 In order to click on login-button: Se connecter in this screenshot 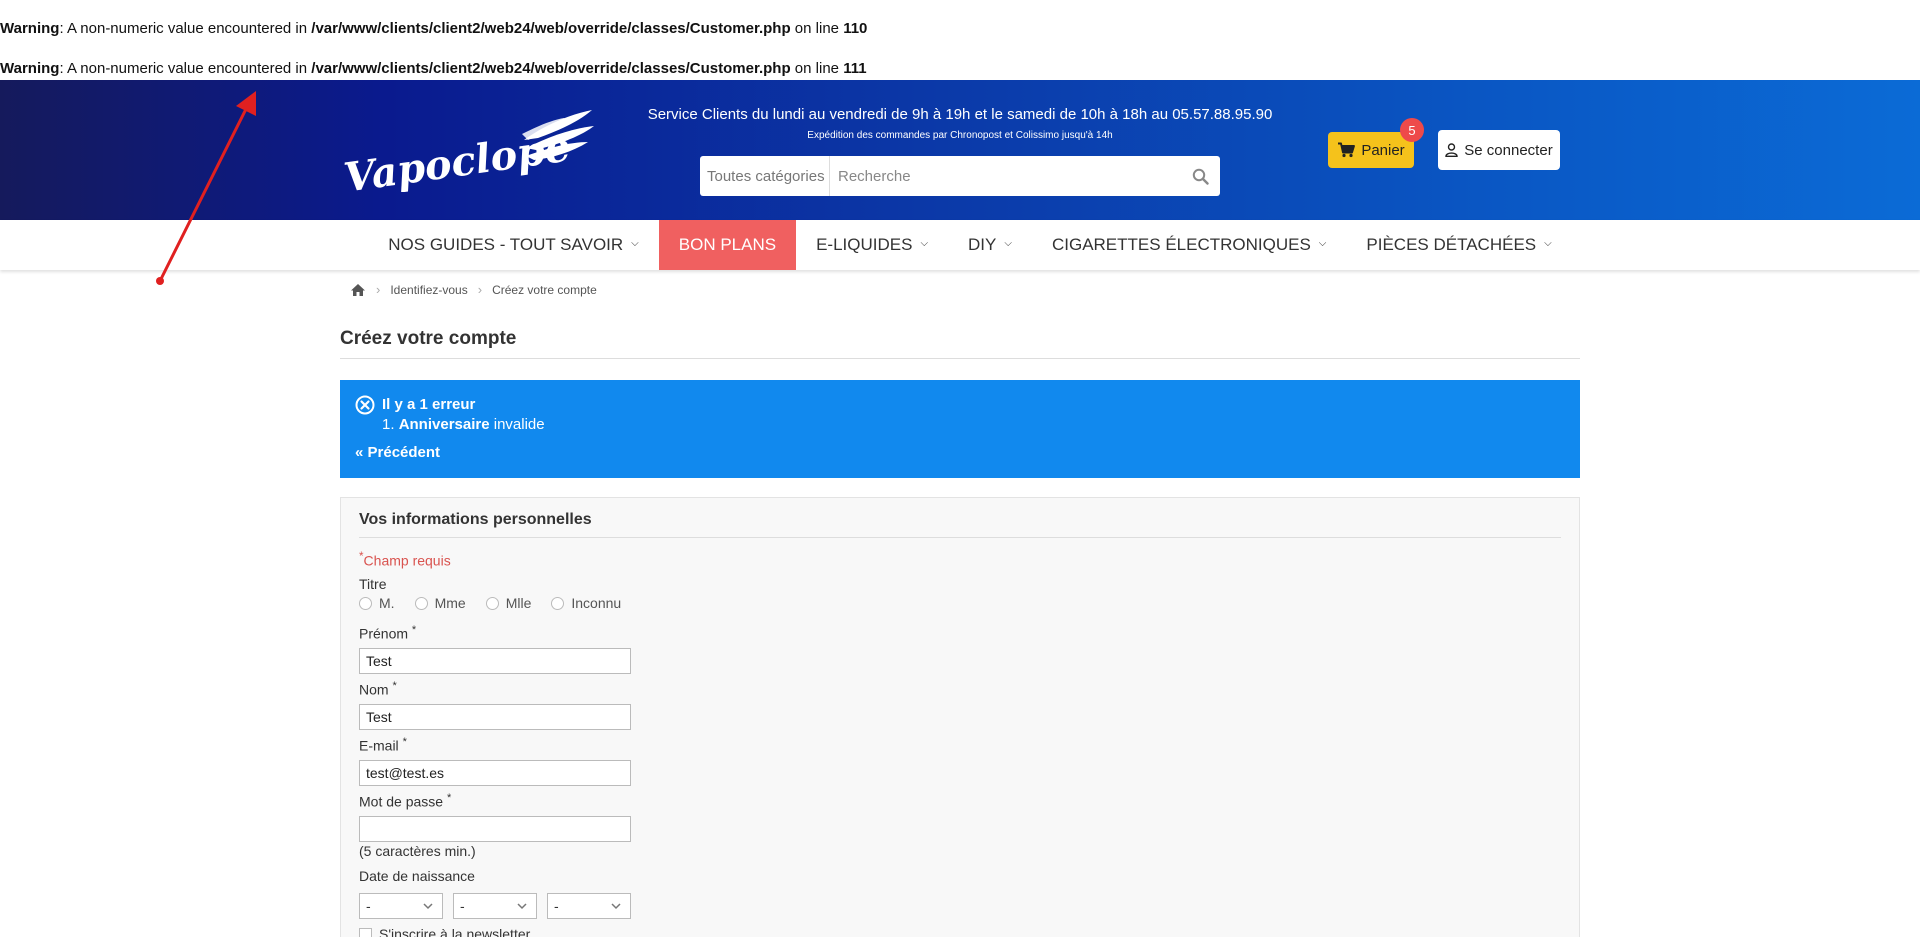, I will do `click(1499, 150)`.